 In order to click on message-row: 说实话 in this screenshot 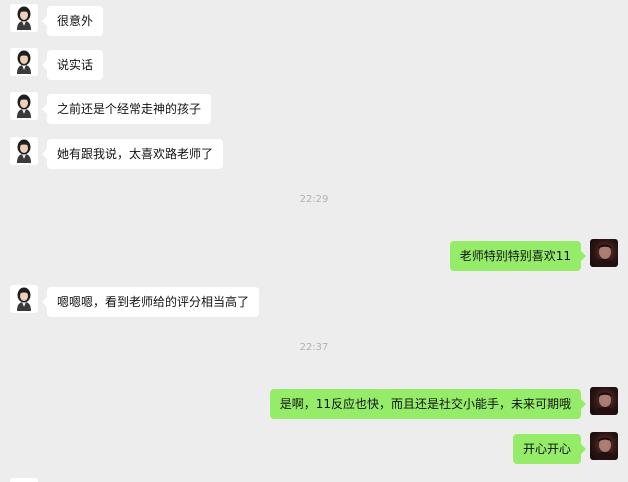, I will do `click(61, 64)`.